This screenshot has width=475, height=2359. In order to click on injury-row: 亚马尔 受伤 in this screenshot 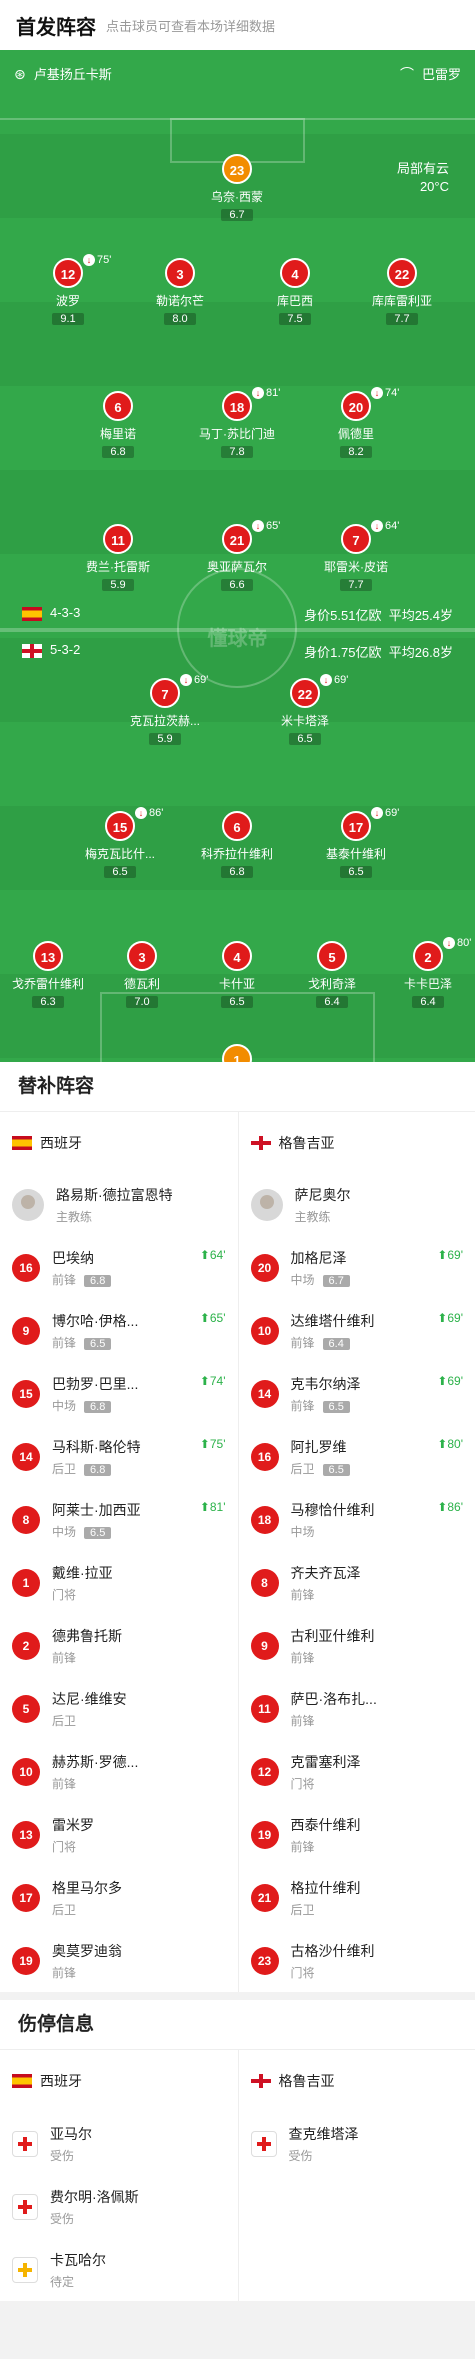, I will do `click(119, 2143)`.